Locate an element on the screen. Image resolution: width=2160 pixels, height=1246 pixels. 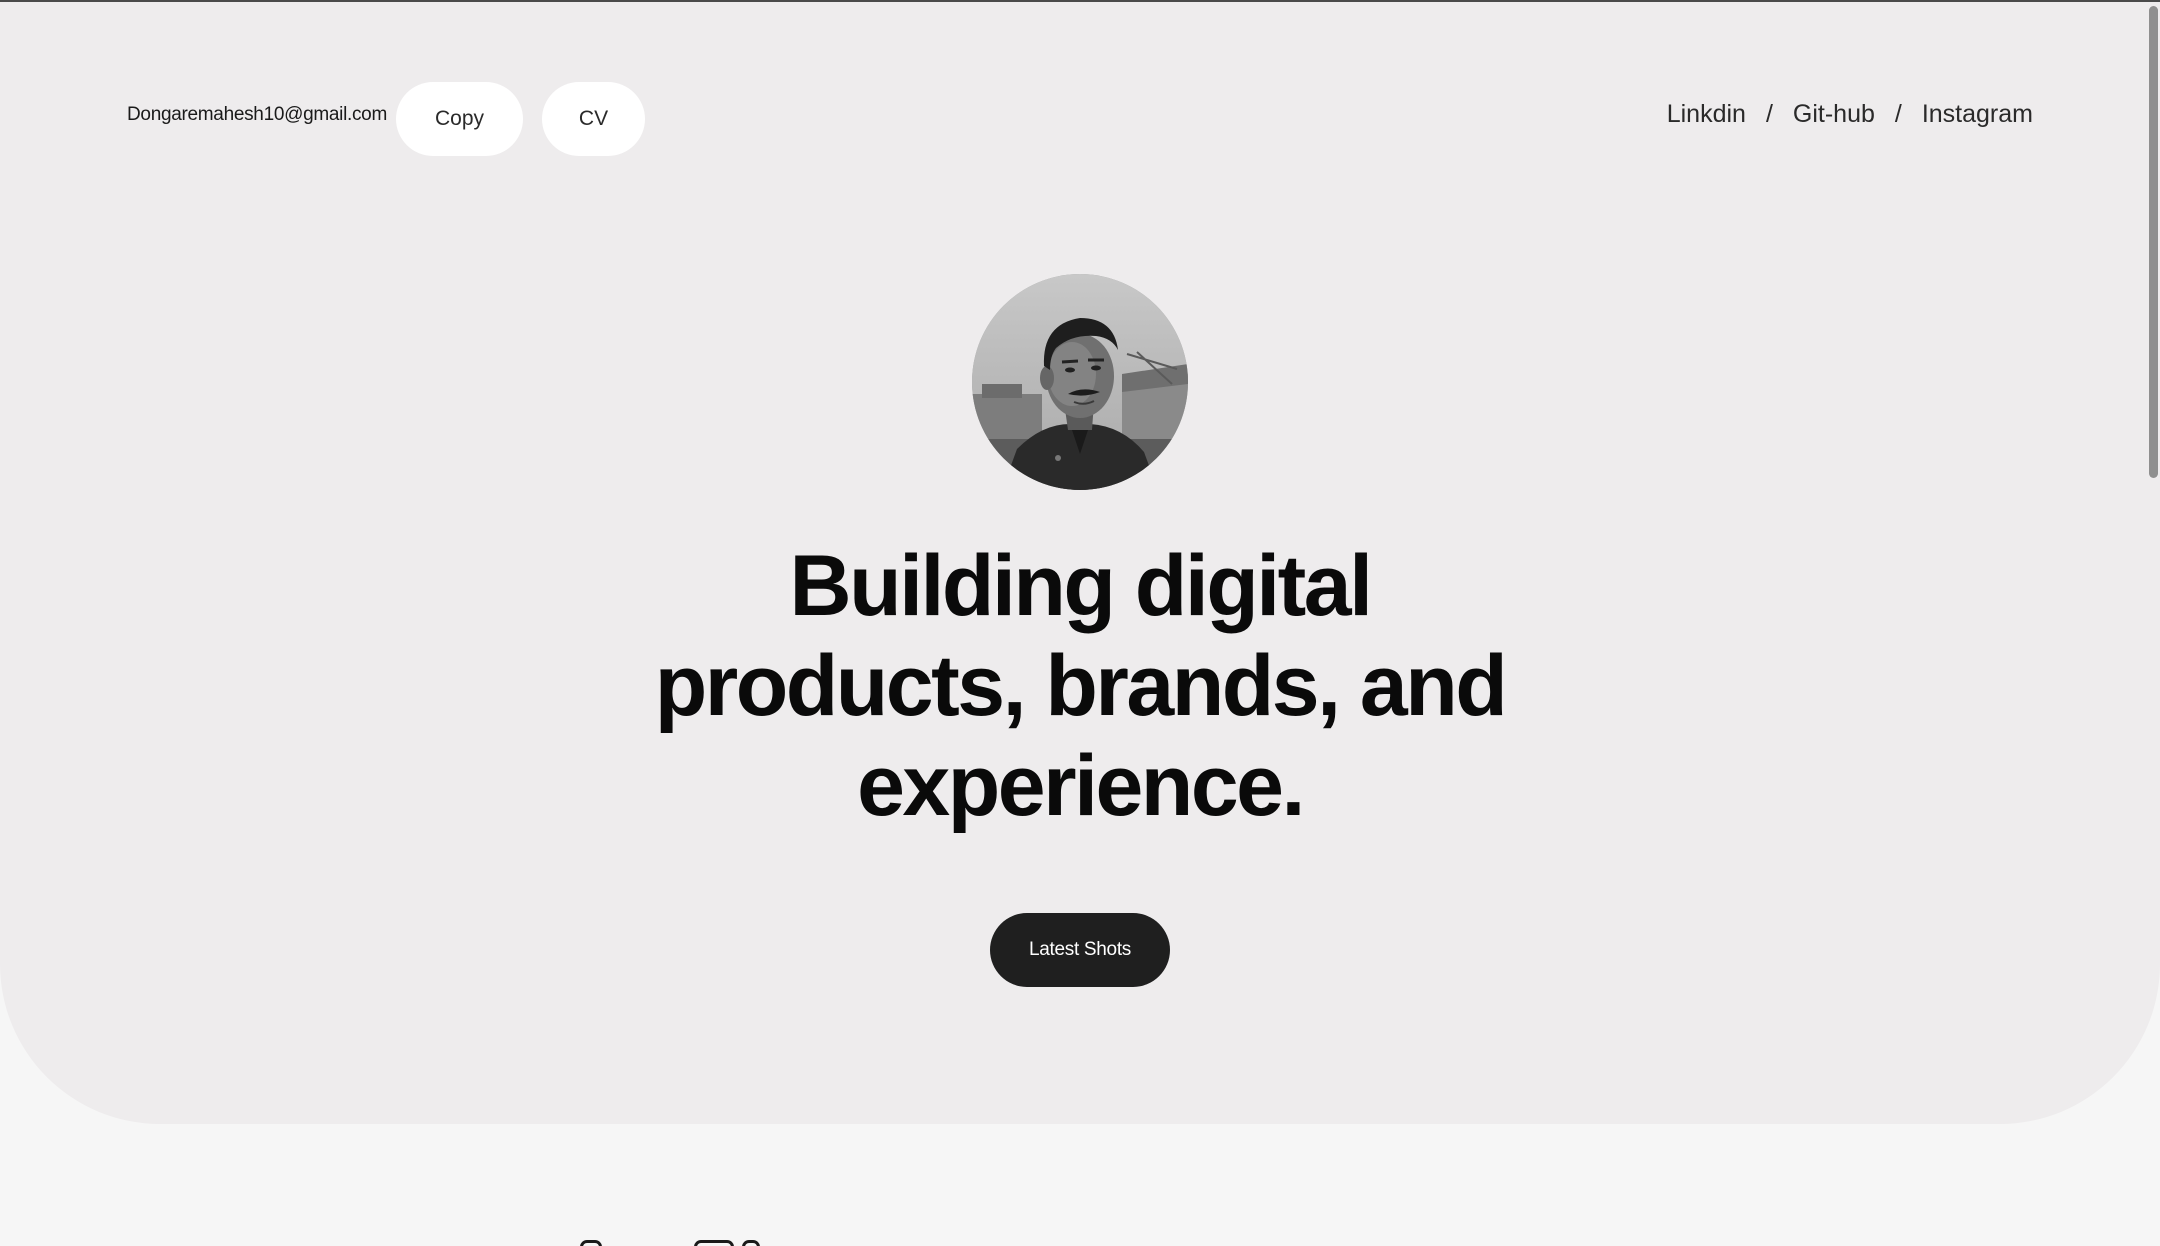
instagram-link: Instagram is located at coordinates (1977, 114).